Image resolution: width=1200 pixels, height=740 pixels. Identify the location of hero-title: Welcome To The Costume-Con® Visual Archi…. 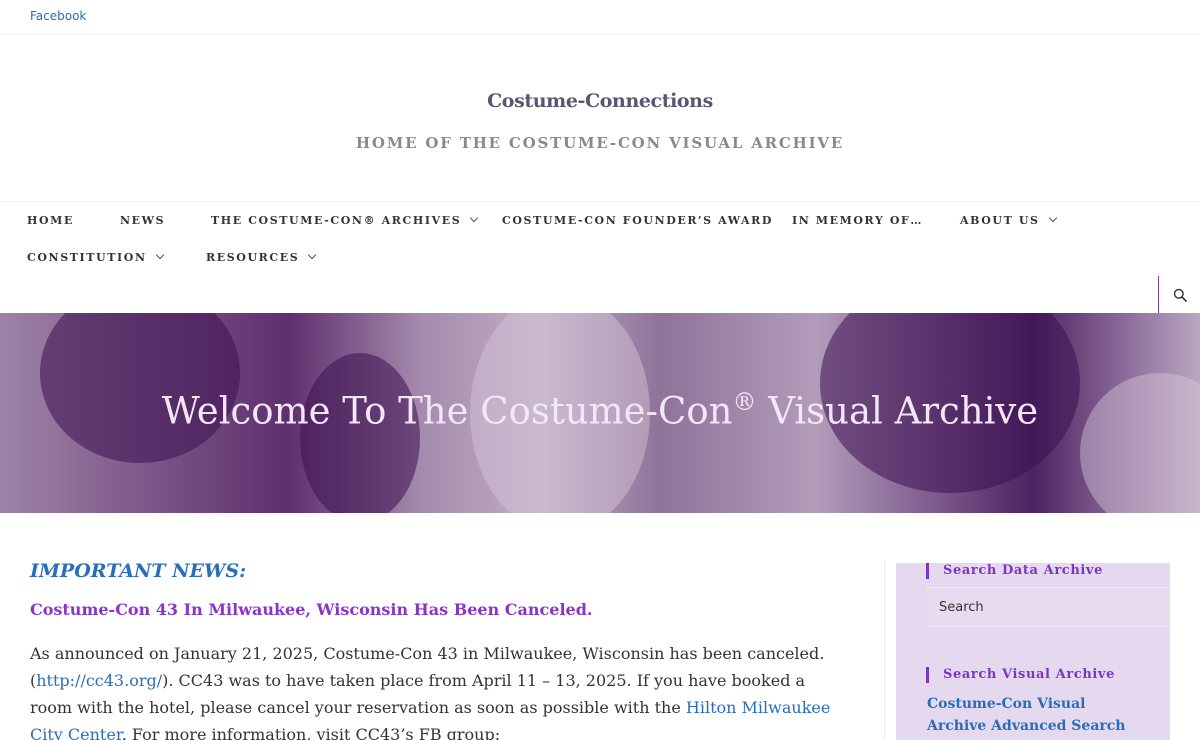
(600, 410).